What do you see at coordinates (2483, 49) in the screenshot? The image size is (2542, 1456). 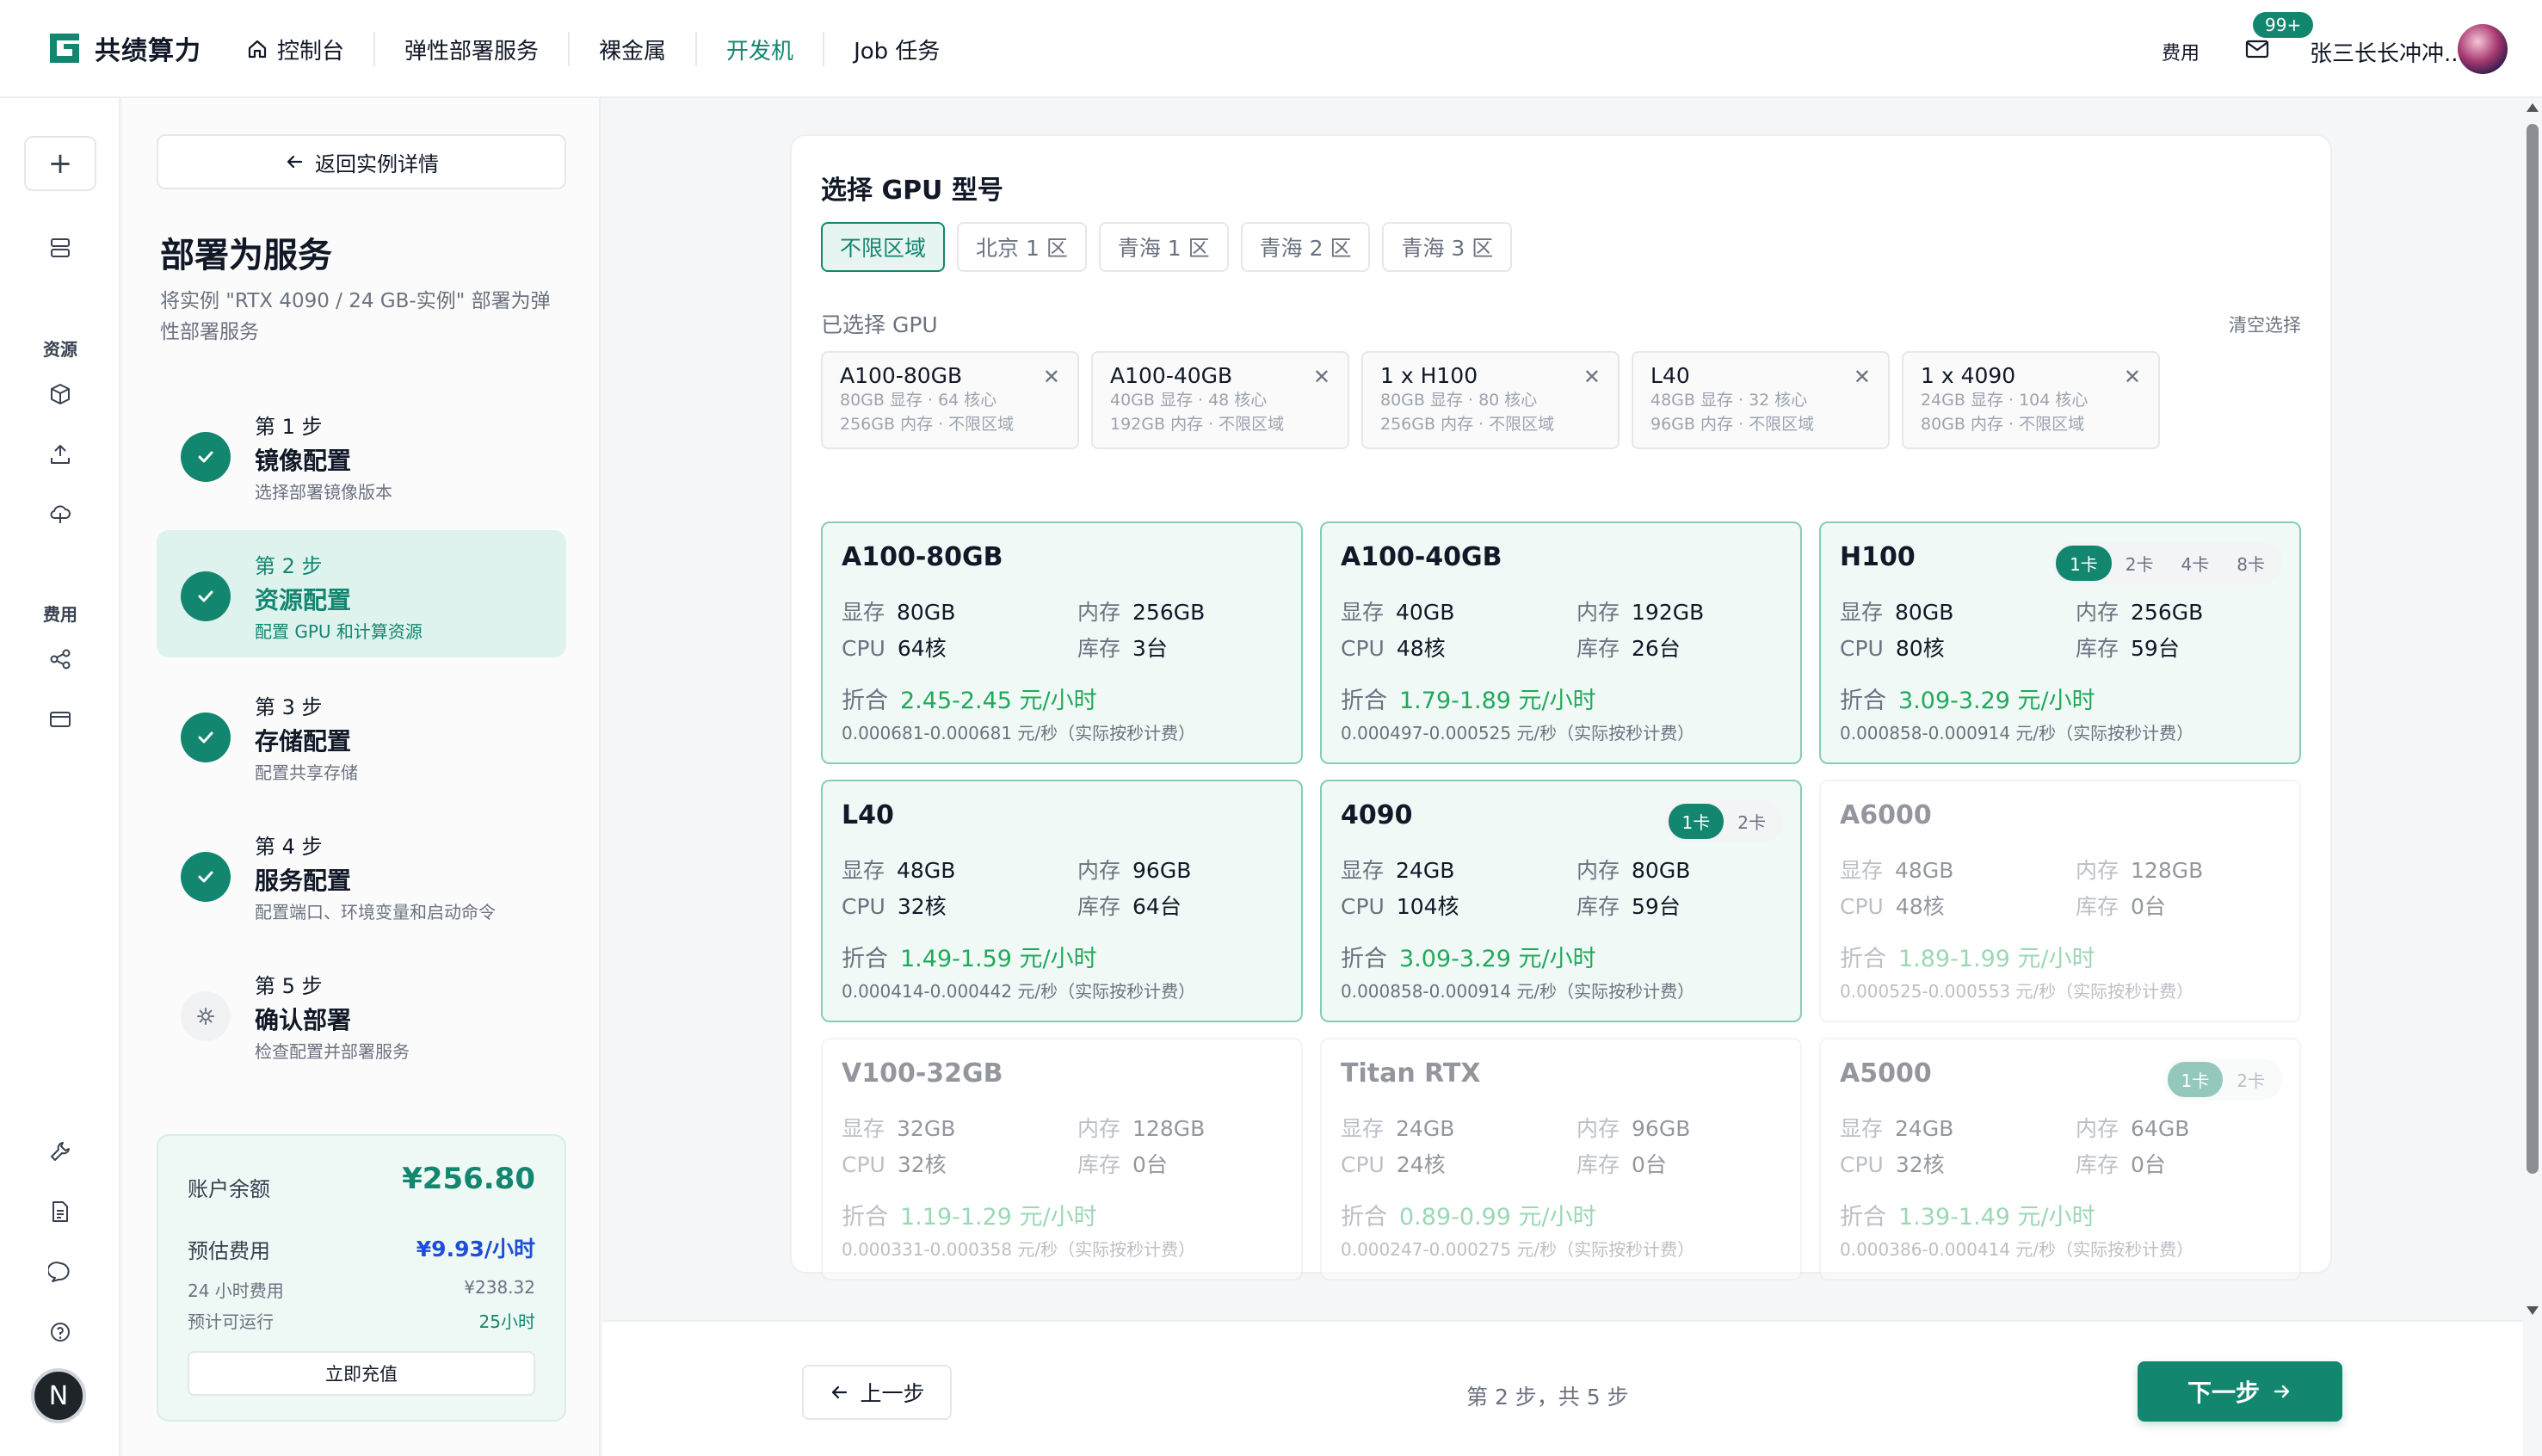 I see `avatar` at bounding box center [2483, 49].